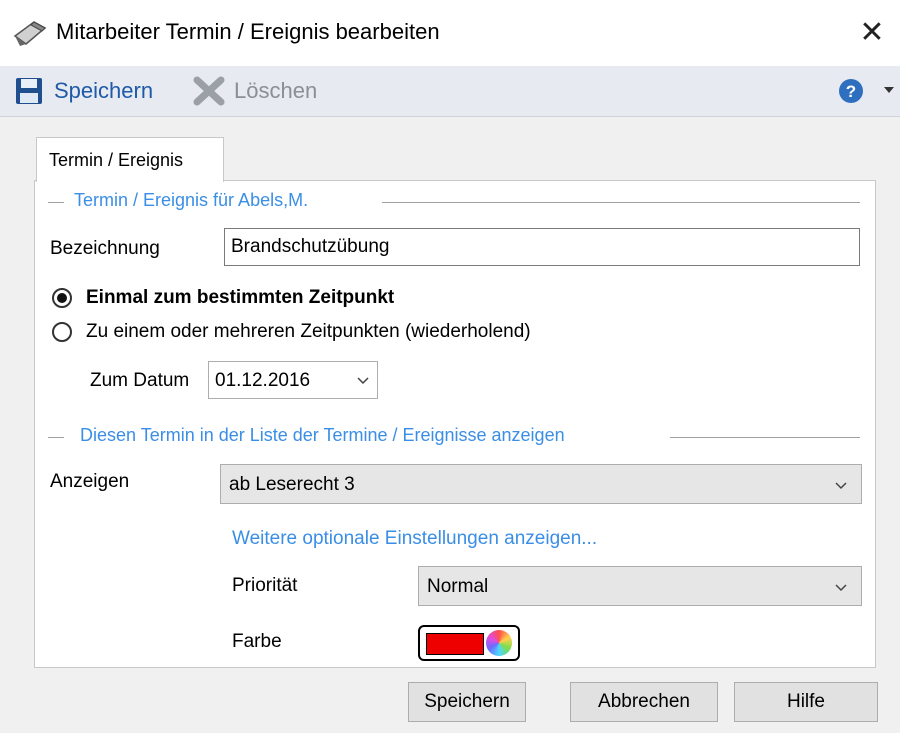  I want to click on help-icon: ?, so click(851, 91).